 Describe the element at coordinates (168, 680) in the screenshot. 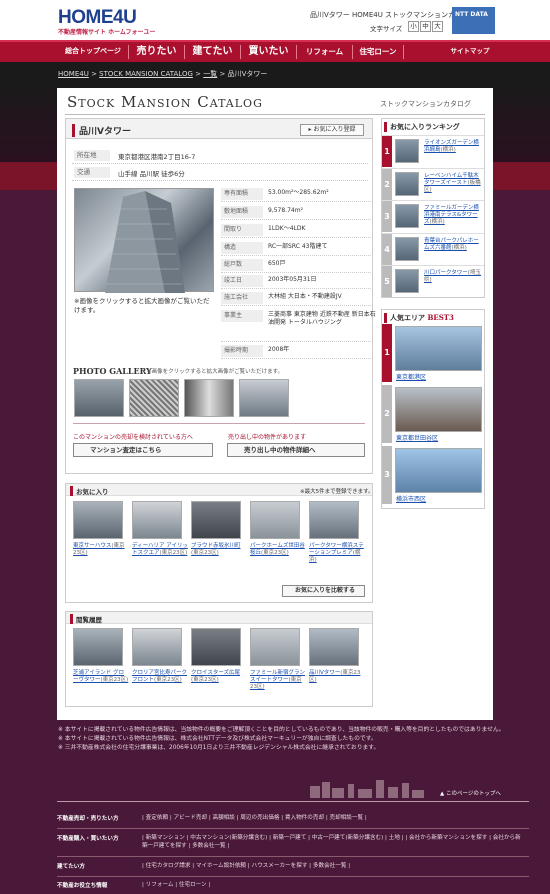

I see `property-link-area: (東京23区)` at that location.